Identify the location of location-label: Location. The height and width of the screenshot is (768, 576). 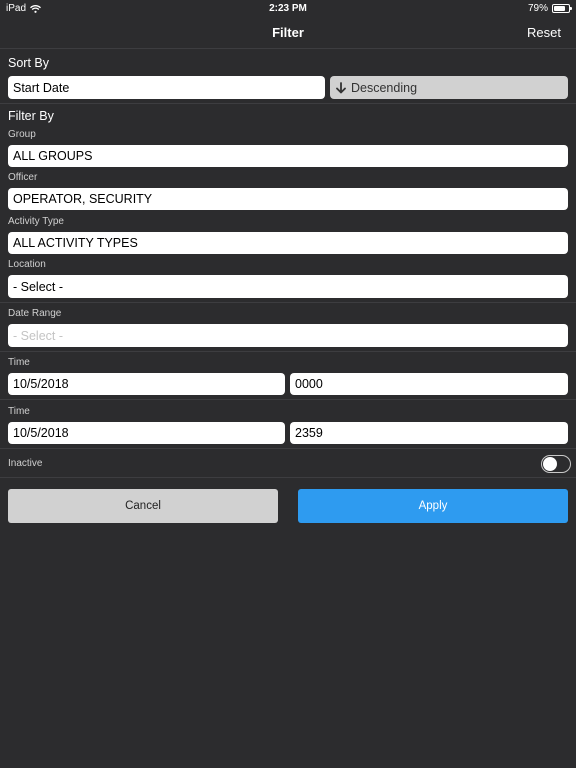
(27, 264).